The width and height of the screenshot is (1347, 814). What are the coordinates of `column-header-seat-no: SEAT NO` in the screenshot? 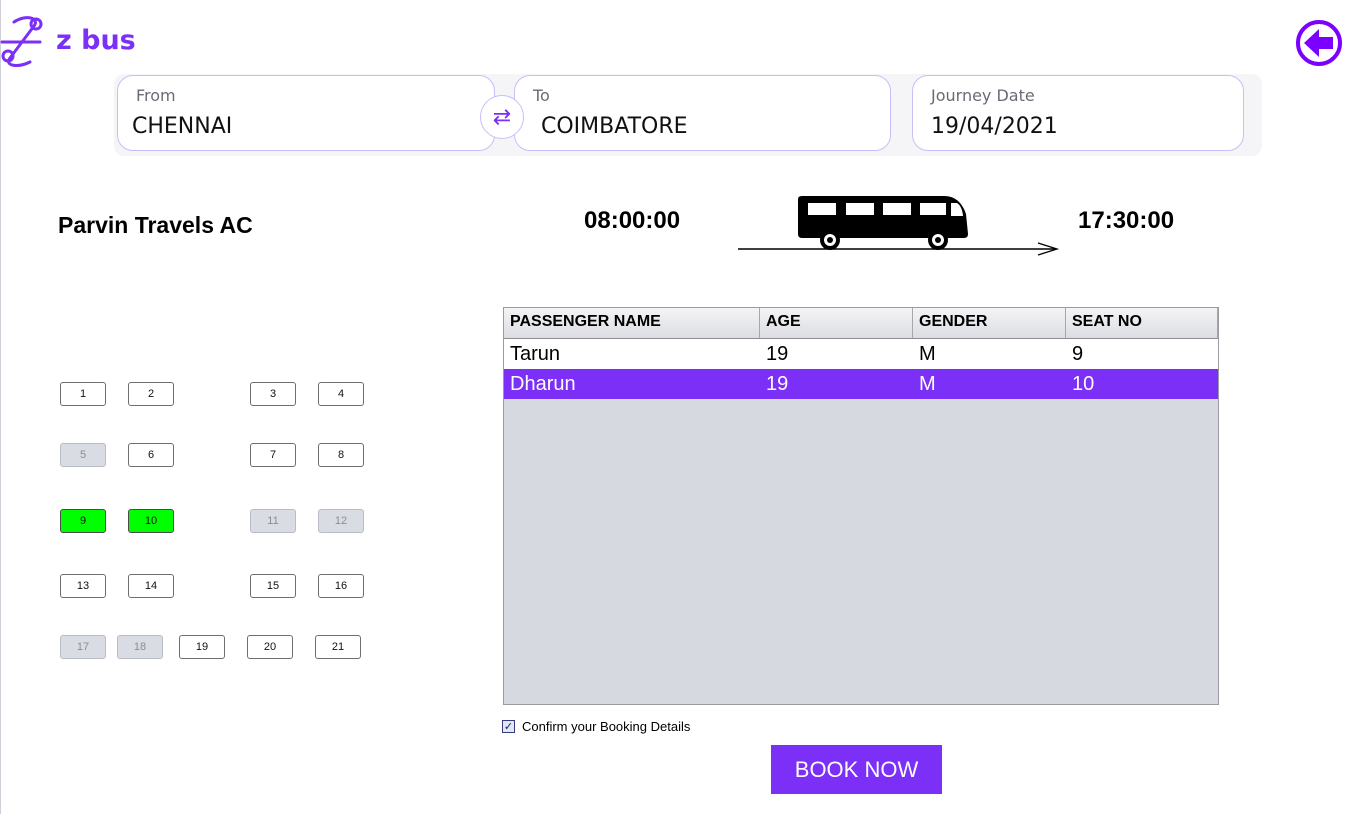 It's located at (1142, 323).